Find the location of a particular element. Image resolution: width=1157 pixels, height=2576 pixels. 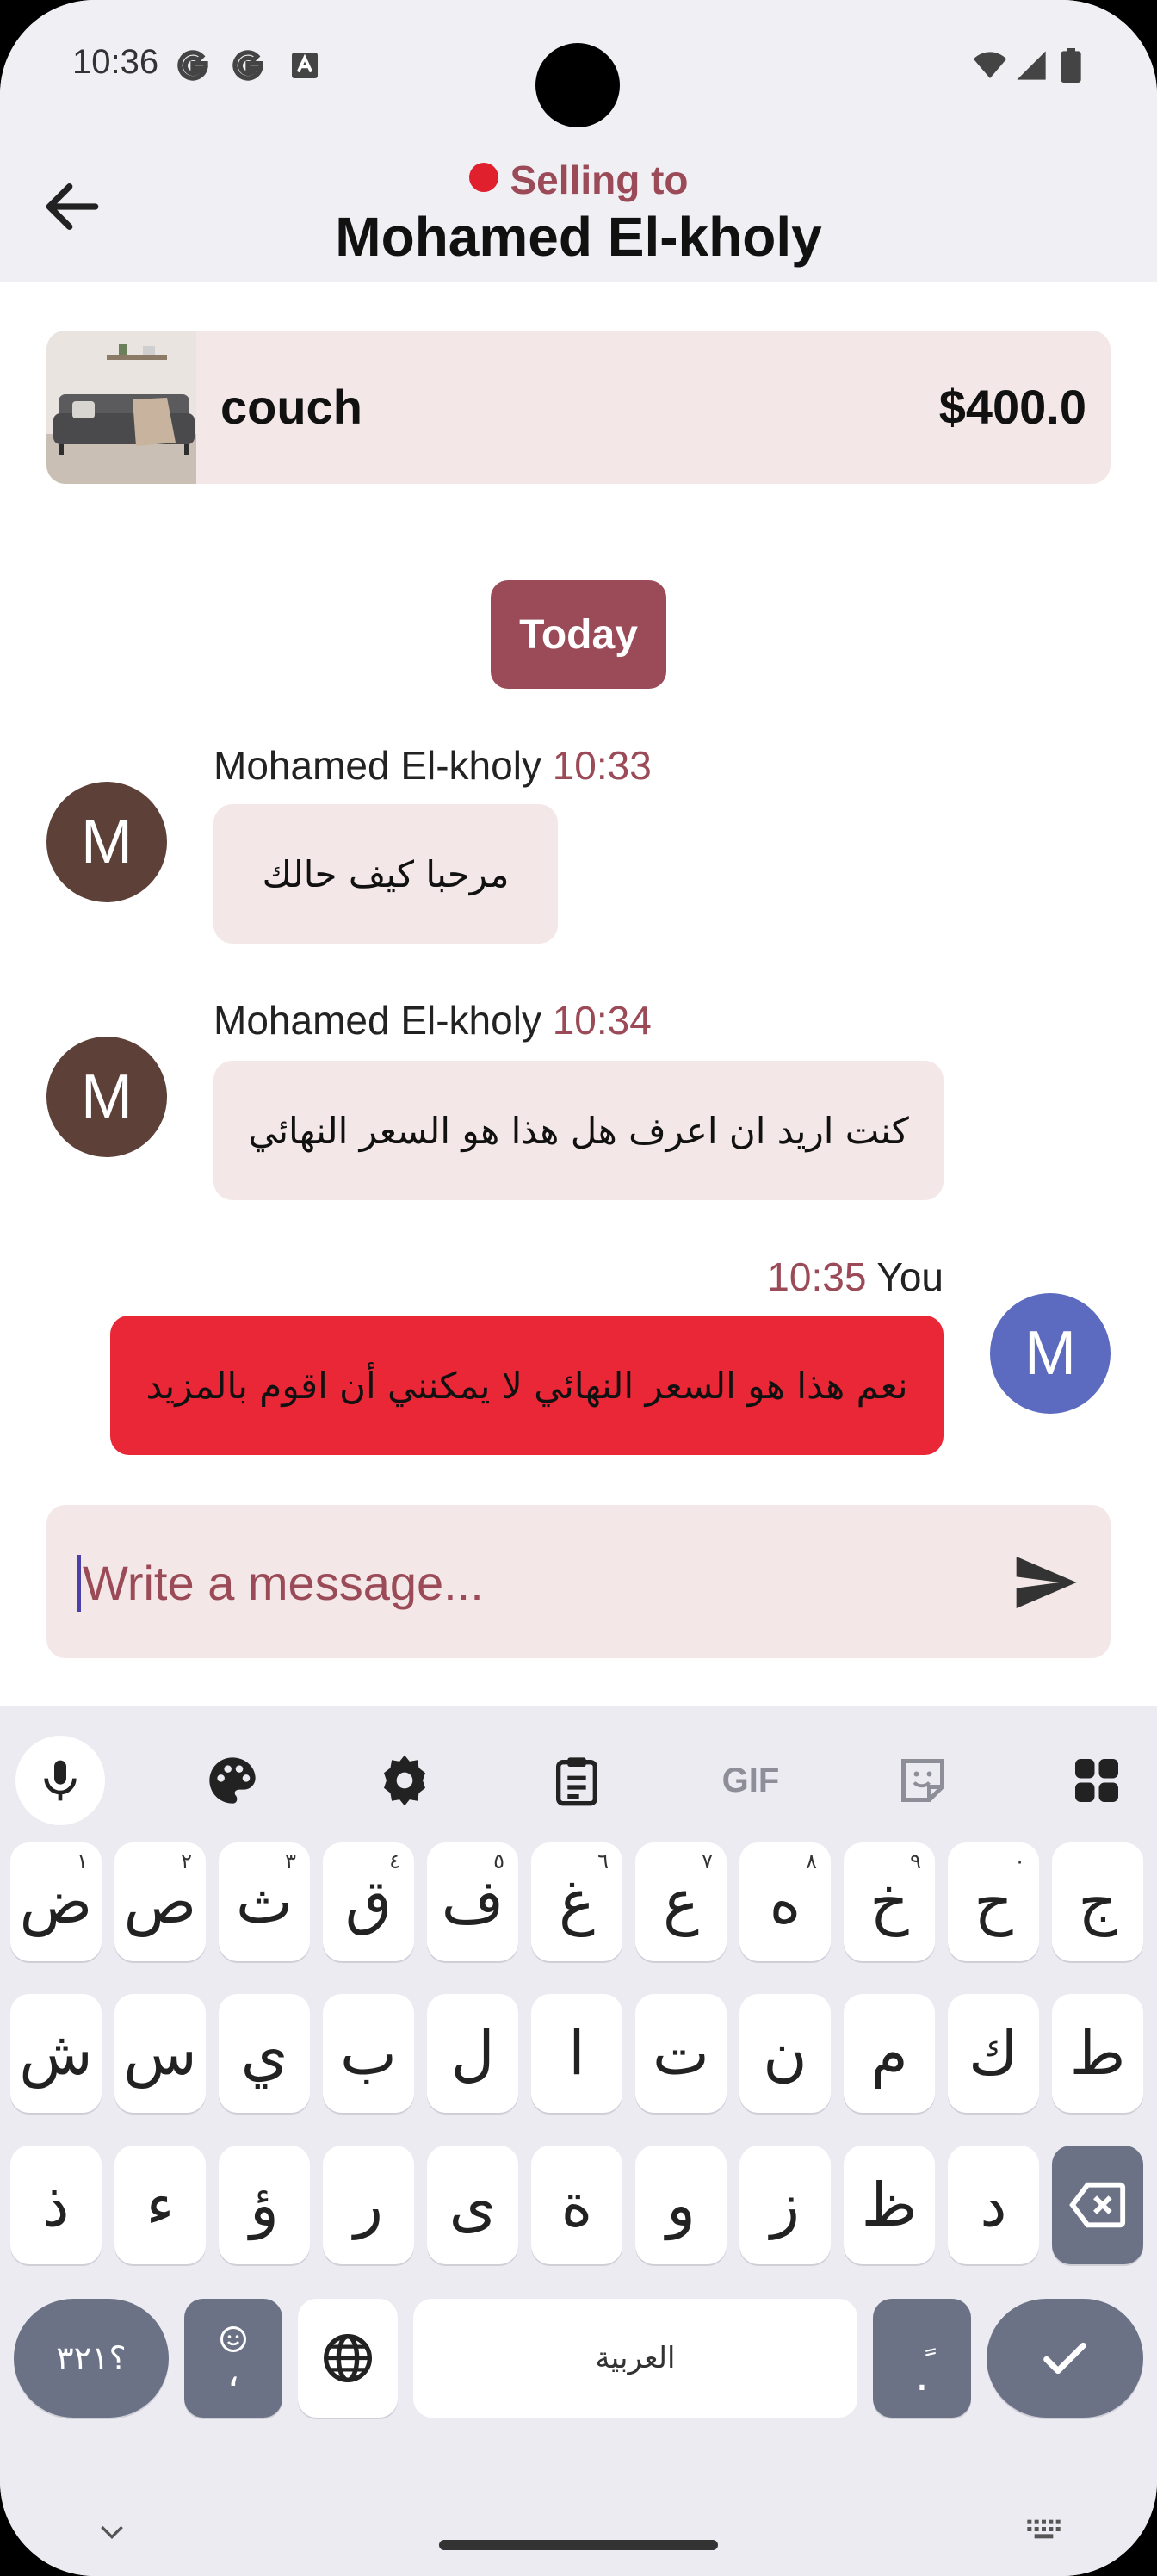

my-avatar: M is located at coordinates (1050, 1353).